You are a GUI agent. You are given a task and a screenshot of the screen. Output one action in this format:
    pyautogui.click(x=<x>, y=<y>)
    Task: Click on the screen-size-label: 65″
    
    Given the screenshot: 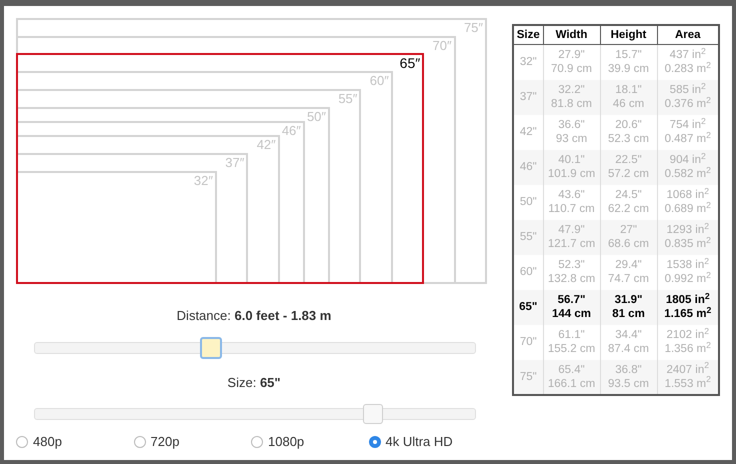 What is the action you would take?
    pyautogui.click(x=410, y=63)
    